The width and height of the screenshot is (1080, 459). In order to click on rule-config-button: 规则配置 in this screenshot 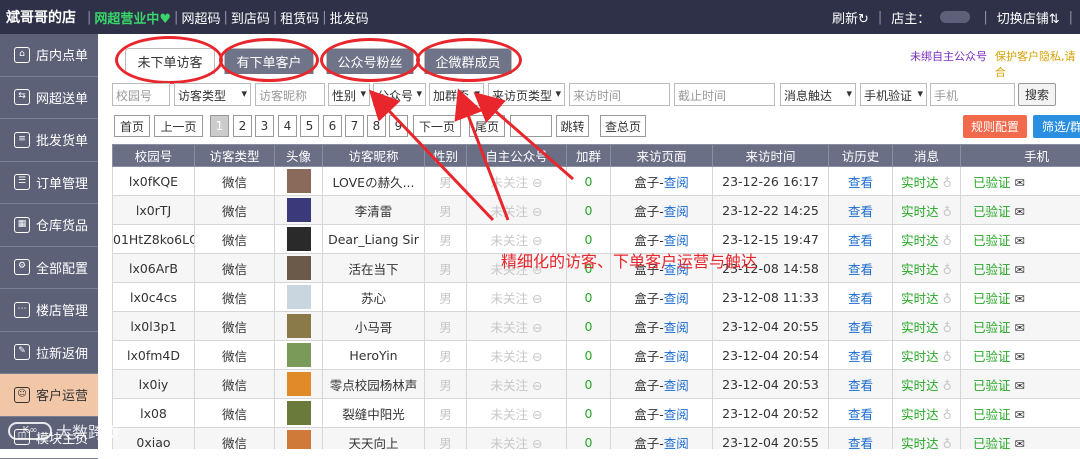, I will do `click(995, 126)`.